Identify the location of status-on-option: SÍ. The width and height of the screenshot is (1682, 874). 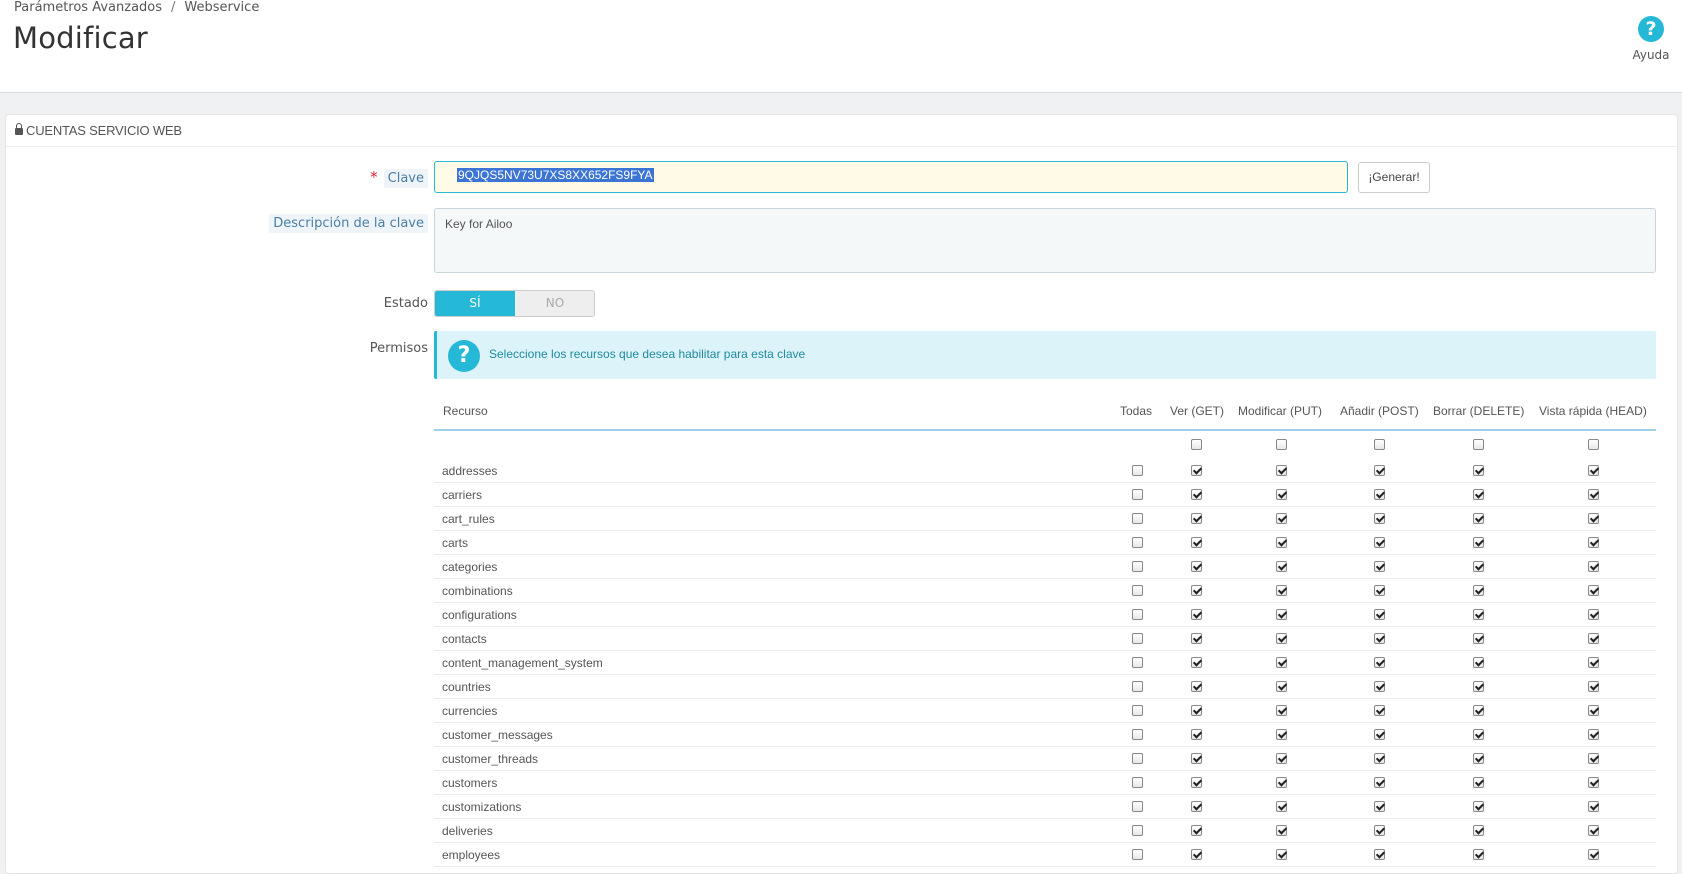
(475, 303).